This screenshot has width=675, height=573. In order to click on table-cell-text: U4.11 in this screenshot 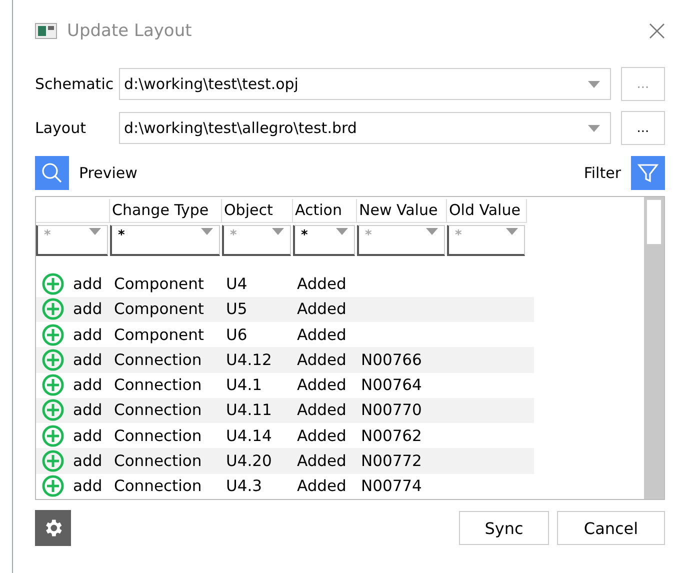, I will do `click(249, 410)`.